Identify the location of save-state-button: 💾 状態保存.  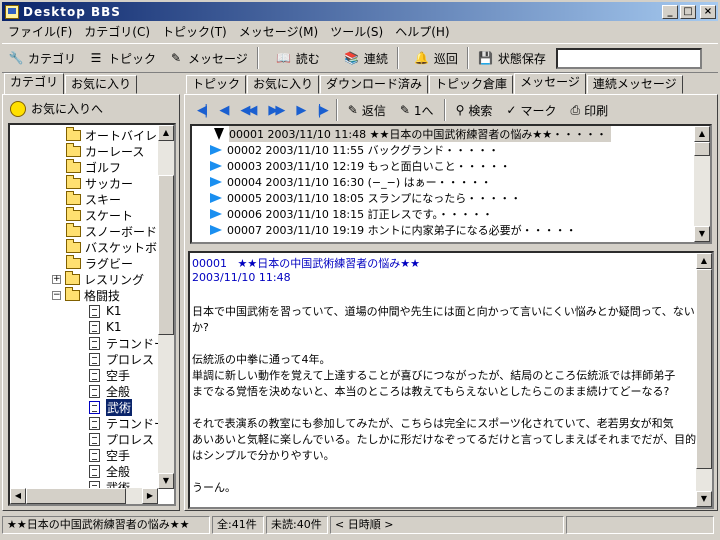
(512, 58).